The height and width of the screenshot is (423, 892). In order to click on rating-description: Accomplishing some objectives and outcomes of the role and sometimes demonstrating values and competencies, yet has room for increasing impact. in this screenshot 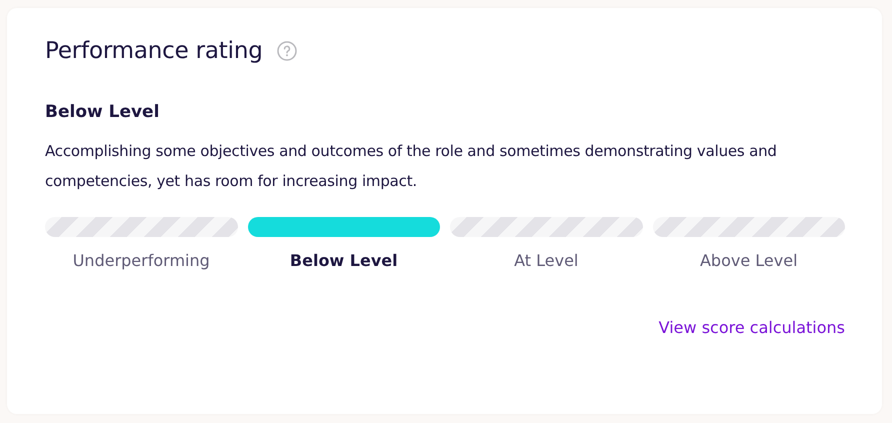, I will do `click(411, 166)`.